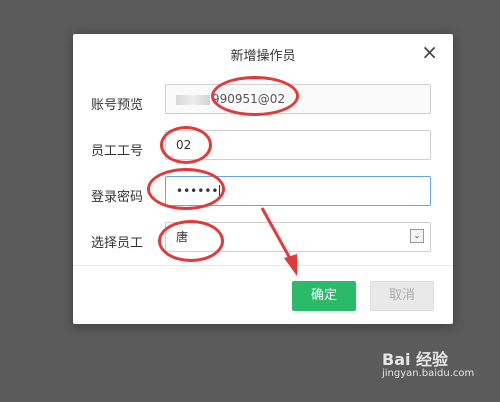  What do you see at coordinates (117, 151) in the screenshot?
I see `employee-no-label: 员工工号` at bounding box center [117, 151].